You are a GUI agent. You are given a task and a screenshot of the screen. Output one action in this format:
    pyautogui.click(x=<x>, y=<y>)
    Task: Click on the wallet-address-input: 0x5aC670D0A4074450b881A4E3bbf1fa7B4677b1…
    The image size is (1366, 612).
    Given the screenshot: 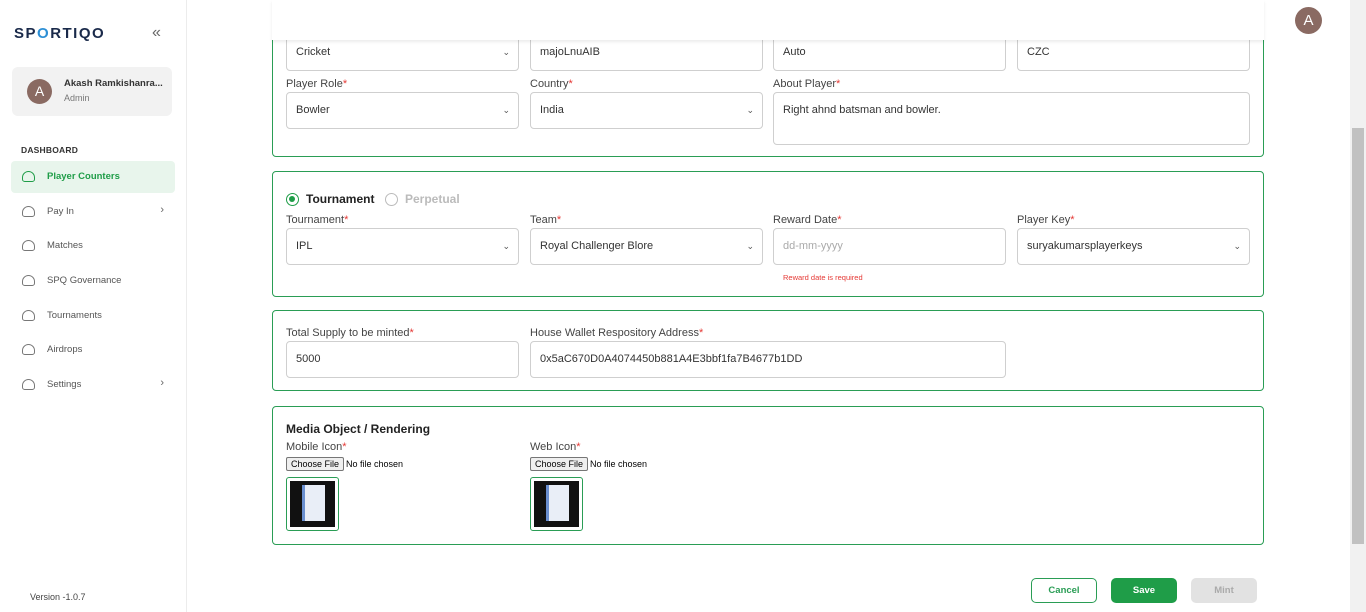 What is the action you would take?
    pyautogui.click(x=768, y=359)
    